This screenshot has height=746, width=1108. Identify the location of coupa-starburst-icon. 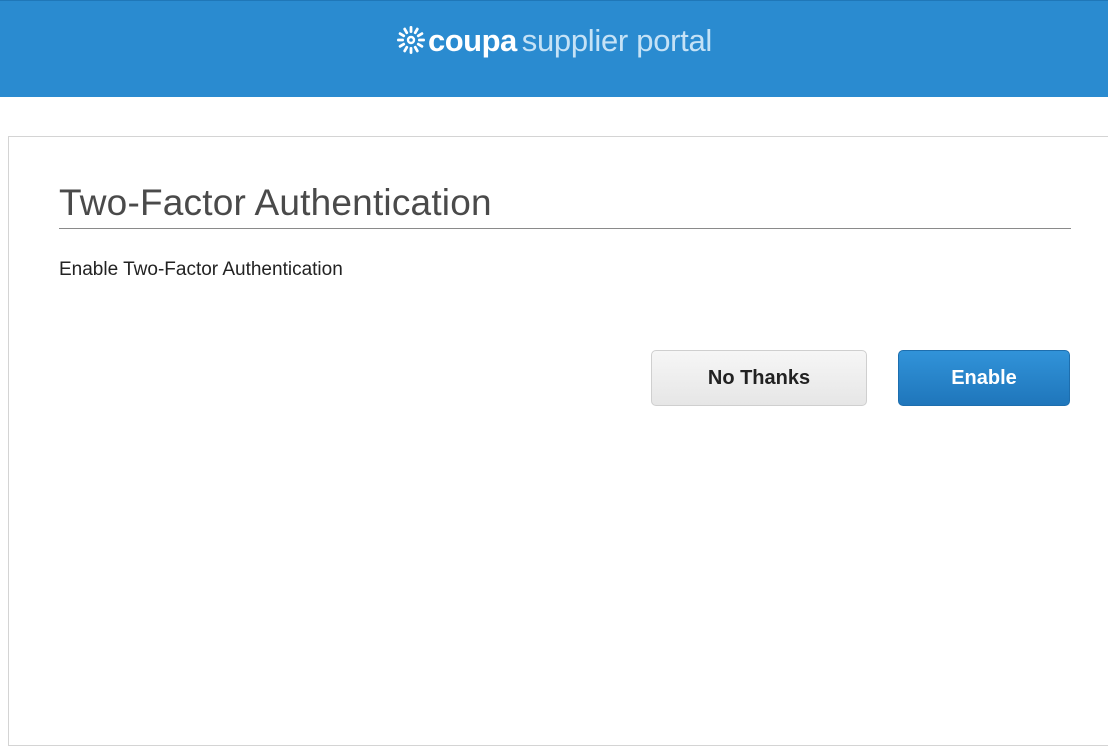
(410, 40).